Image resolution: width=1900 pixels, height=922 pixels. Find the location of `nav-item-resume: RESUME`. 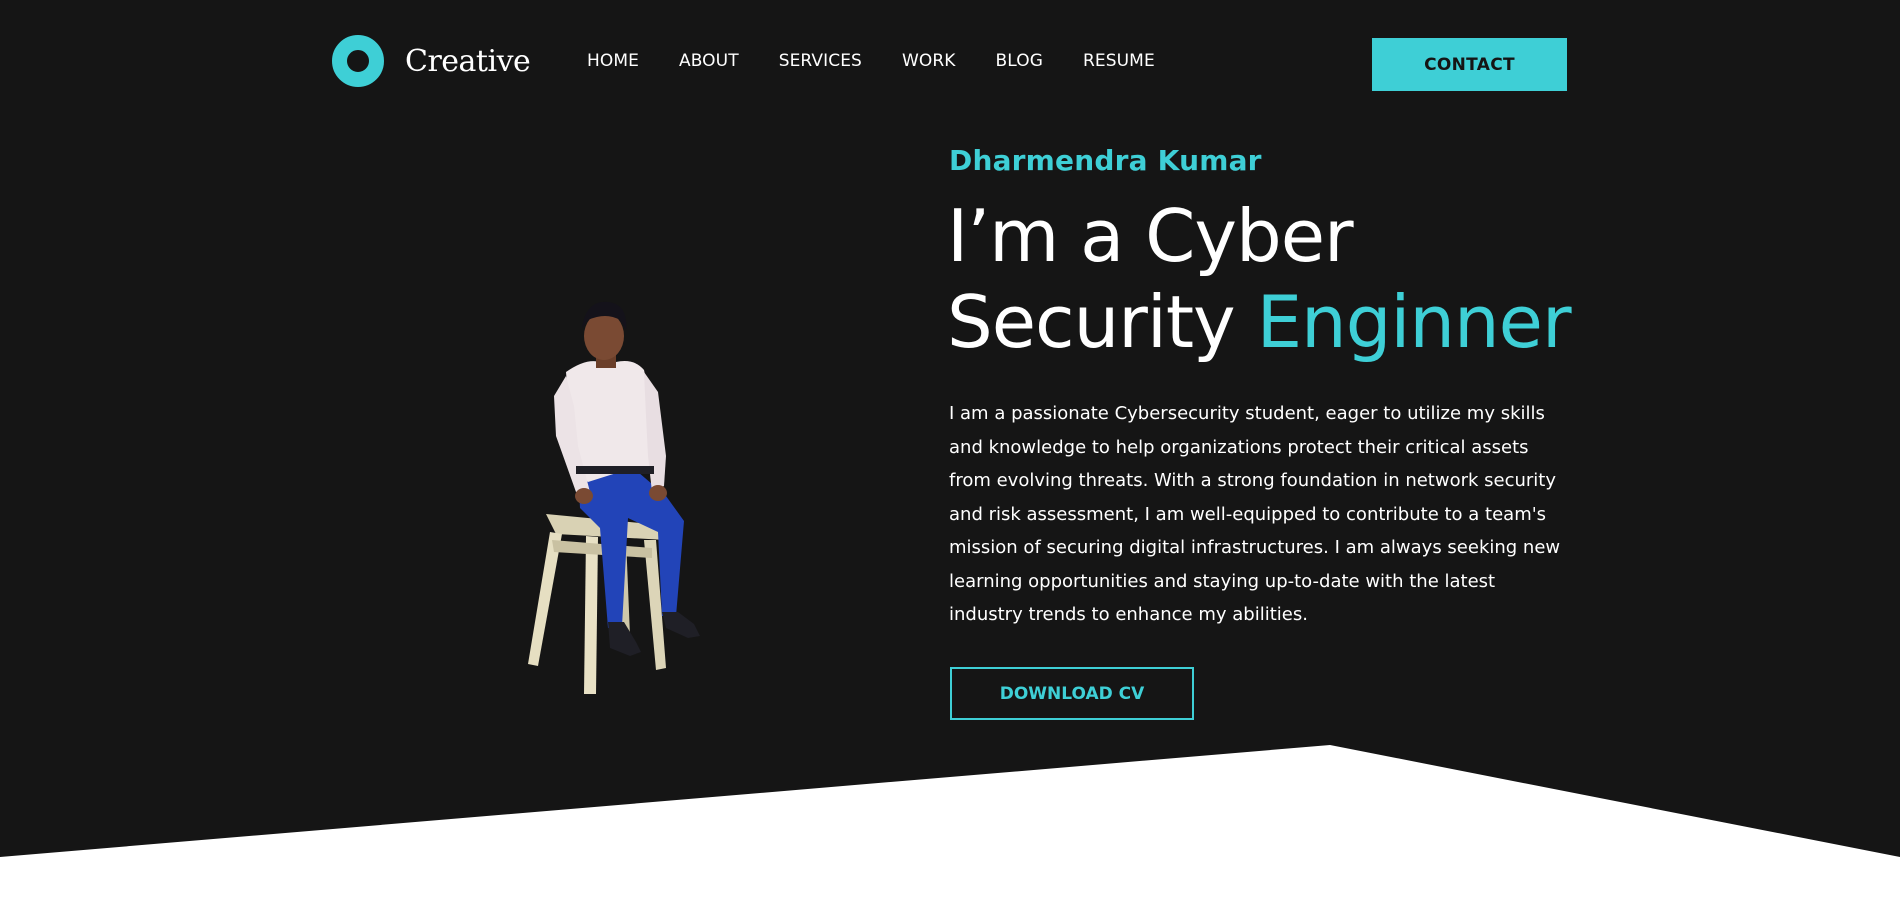

nav-item-resume: RESUME is located at coordinates (1119, 61).